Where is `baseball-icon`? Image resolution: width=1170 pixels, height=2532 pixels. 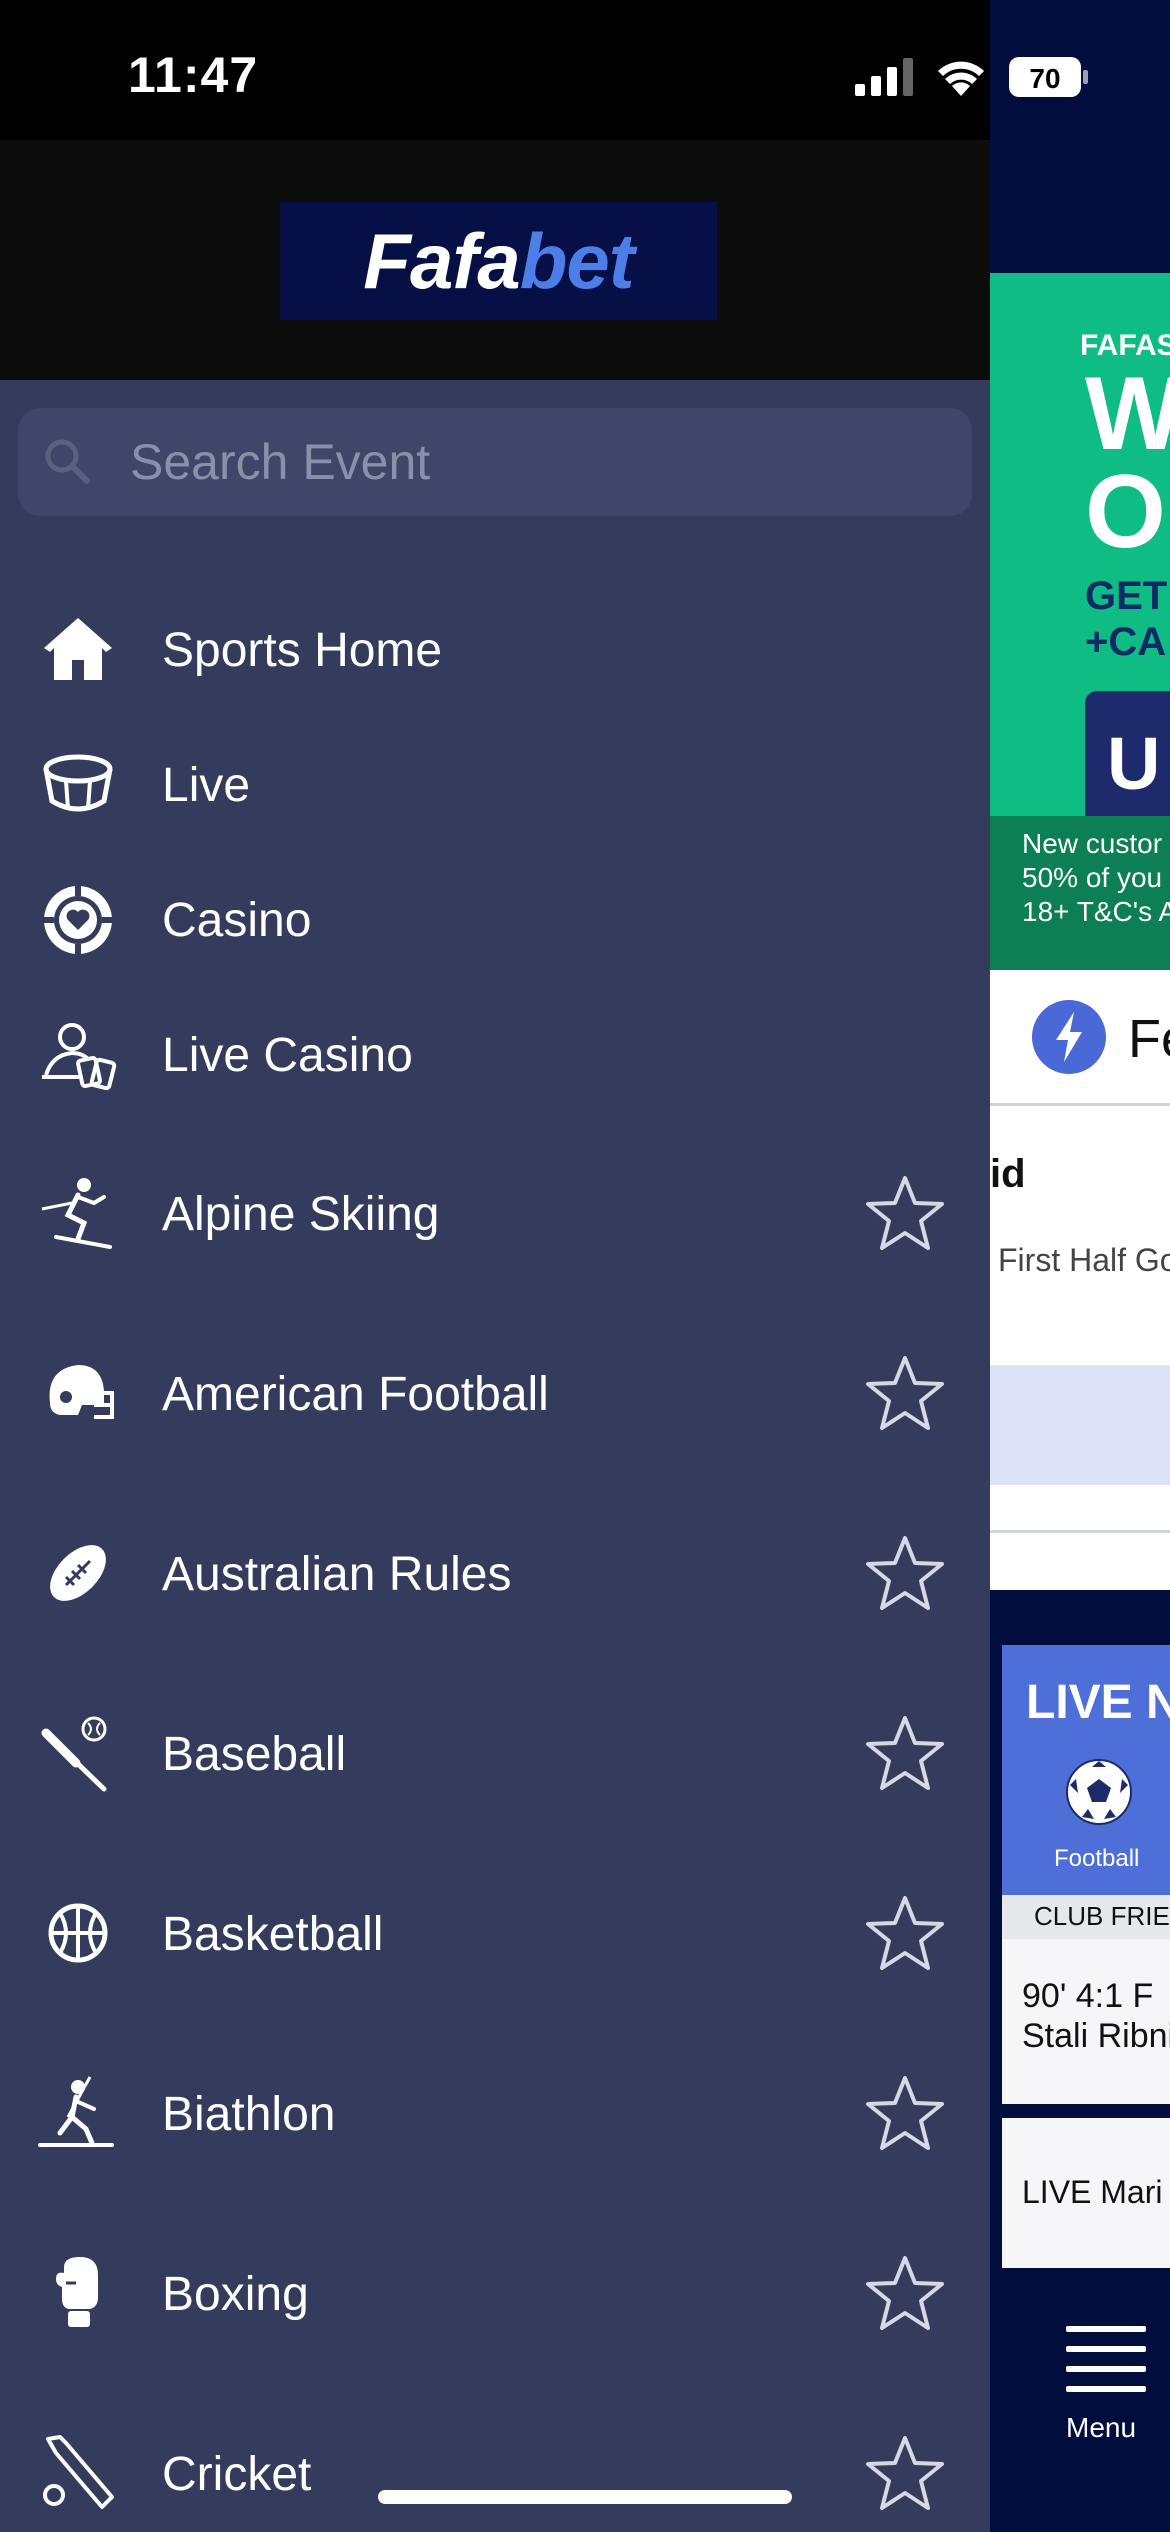 baseball-icon is located at coordinates (74, 1754).